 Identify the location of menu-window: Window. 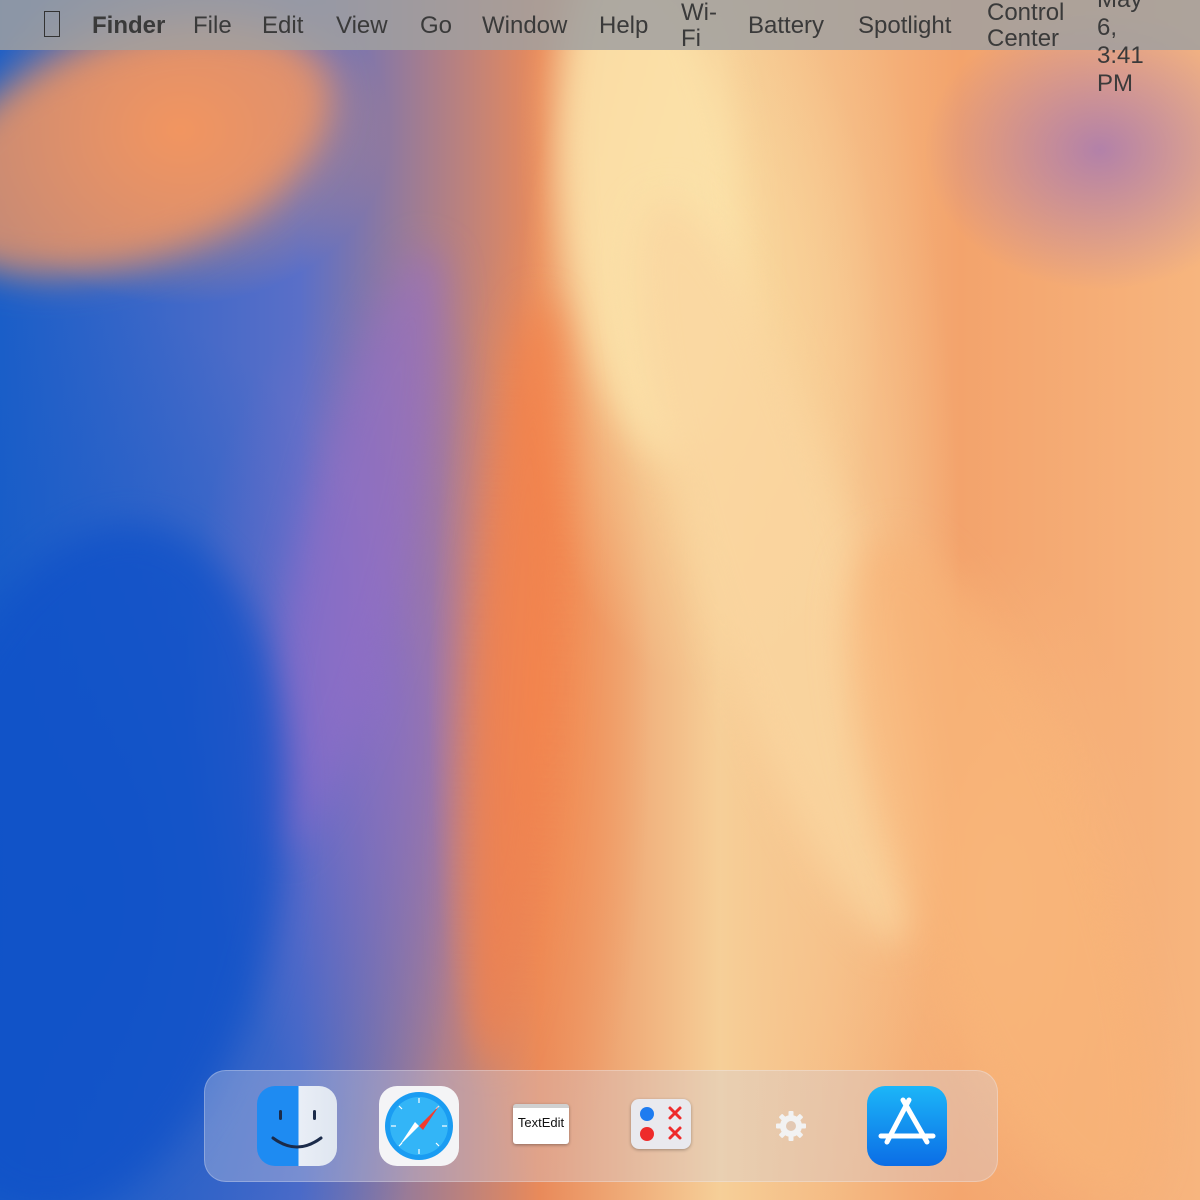
(524, 26).